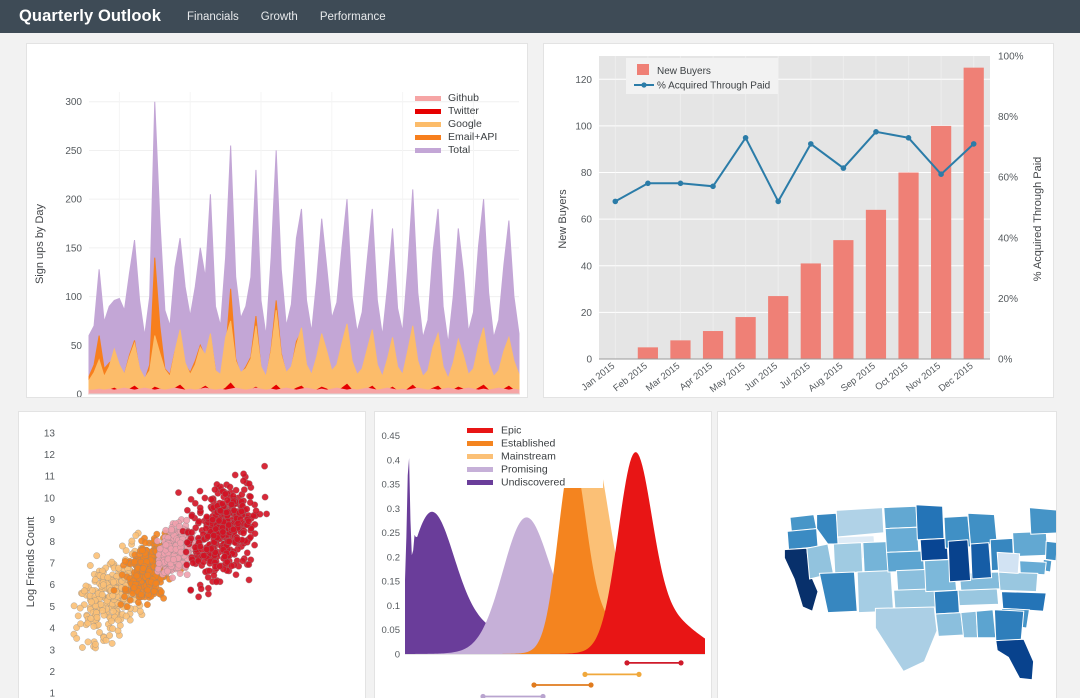 The height and width of the screenshot is (698, 1080). I want to click on nav-link-financials: Financials, so click(213, 17).